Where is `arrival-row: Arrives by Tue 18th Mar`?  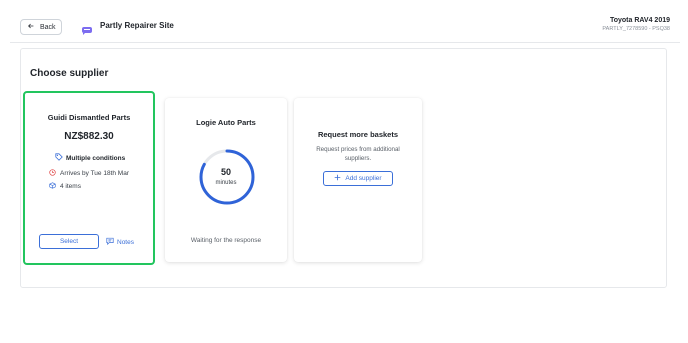 arrival-row: Arrives by Tue 18th Mar is located at coordinates (89, 173).